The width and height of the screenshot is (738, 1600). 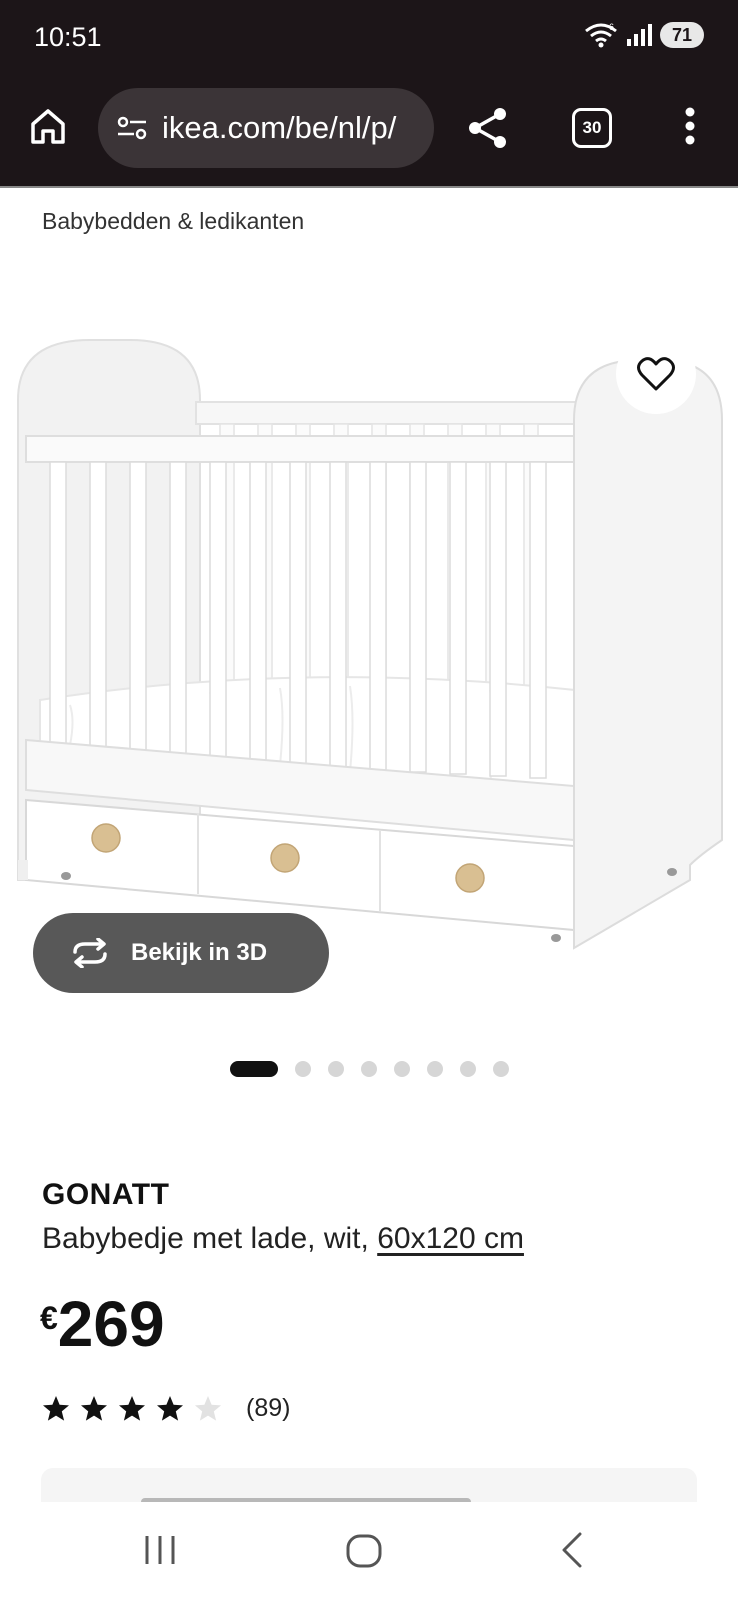 I want to click on signal-icon, so click(x=639, y=35).